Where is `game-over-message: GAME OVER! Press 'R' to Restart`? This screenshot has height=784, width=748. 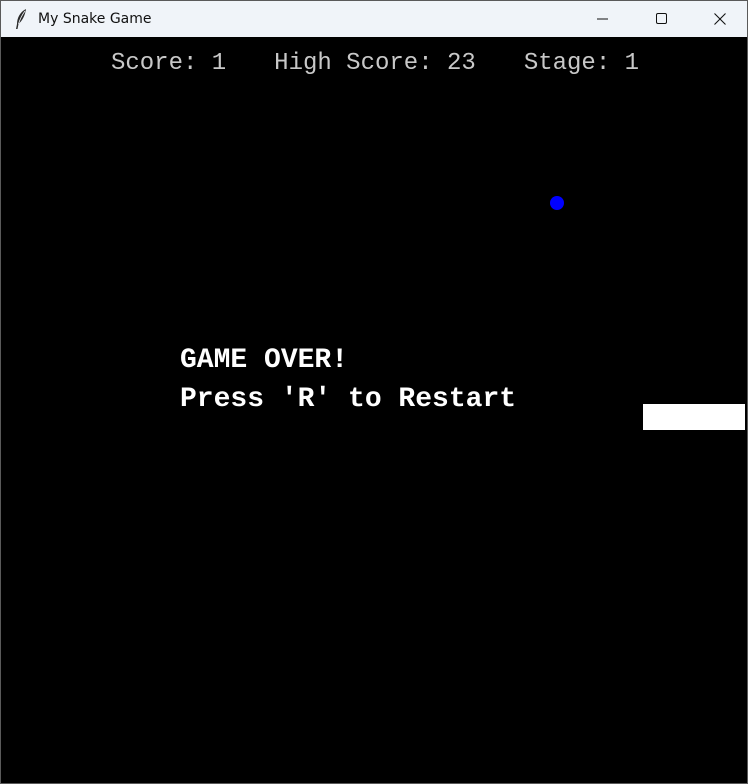 game-over-message: GAME OVER! Press 'R' to Restart is located at coordinates (348, 380).